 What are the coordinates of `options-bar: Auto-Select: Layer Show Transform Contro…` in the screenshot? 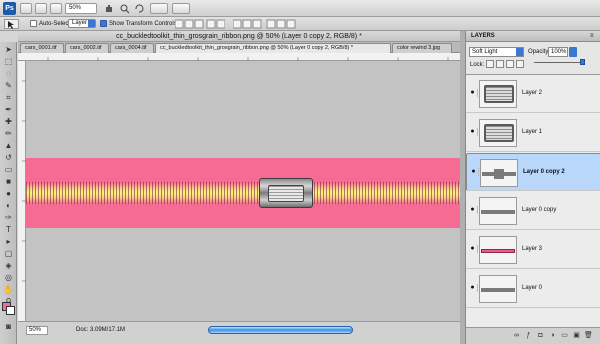 It's located at (300, 24).